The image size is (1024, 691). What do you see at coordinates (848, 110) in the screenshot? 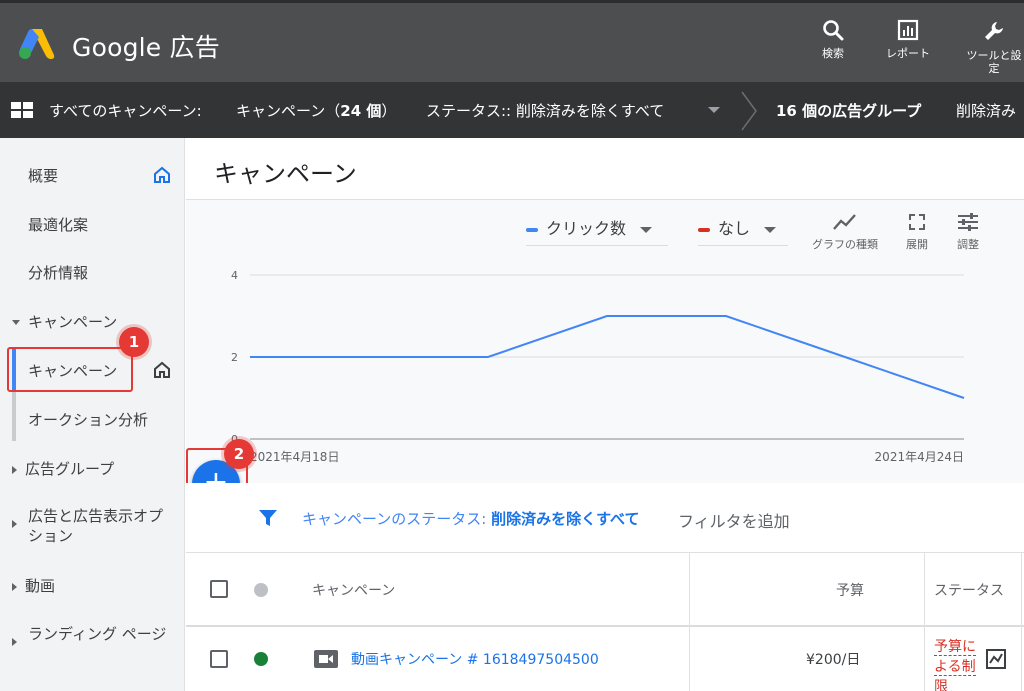
I see `breadcrumb-ad-groups: 16 個の広告グループ` at bounding box center [848, 110].